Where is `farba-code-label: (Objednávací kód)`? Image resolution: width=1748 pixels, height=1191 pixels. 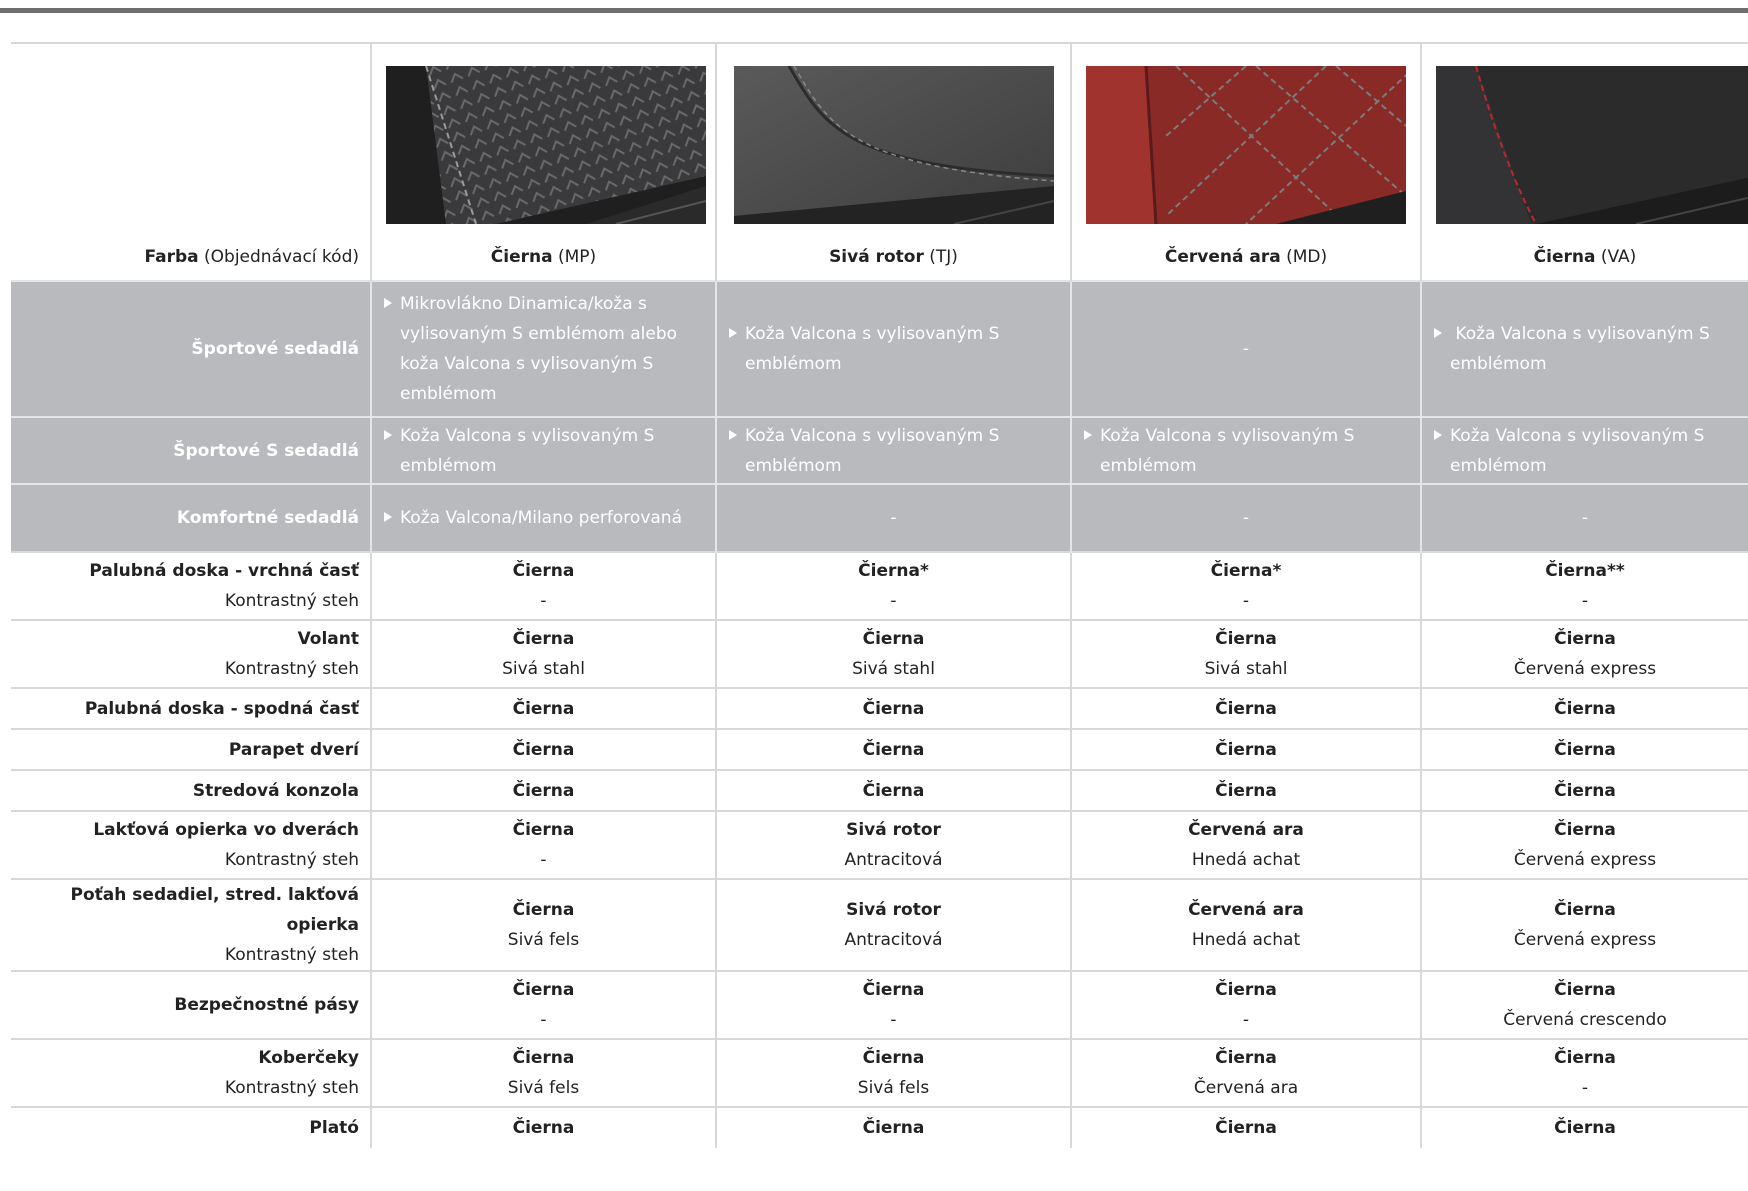 farba-code-label: (Objednávací kód) is located at coordinates (281, 257).